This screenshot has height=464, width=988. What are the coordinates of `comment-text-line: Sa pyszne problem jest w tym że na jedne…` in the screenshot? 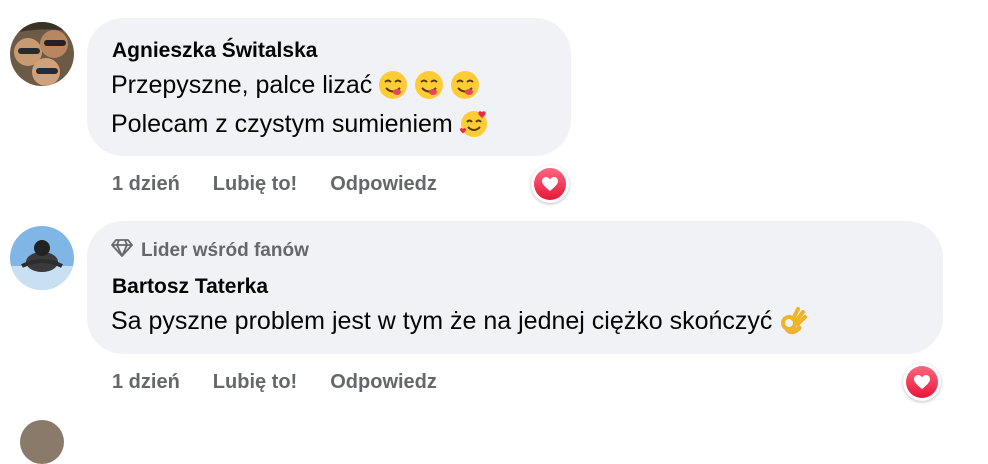 It's located at (459, 321).